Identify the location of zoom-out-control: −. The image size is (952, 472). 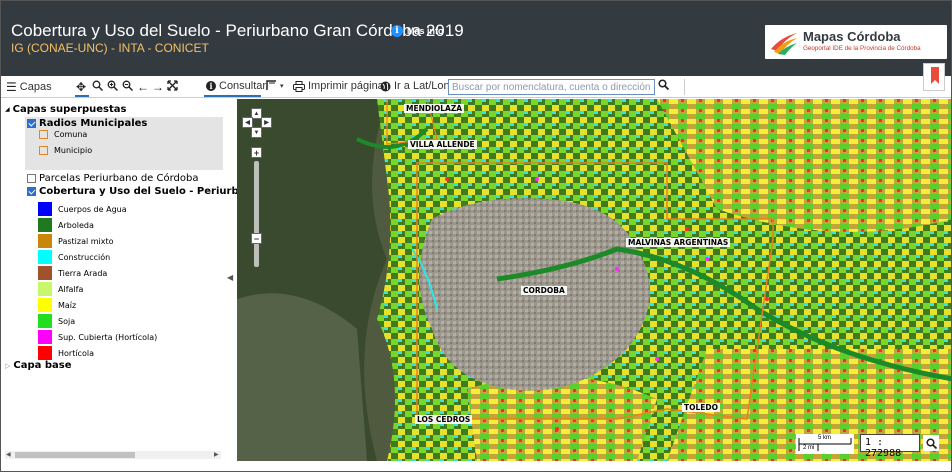
(256, 238).